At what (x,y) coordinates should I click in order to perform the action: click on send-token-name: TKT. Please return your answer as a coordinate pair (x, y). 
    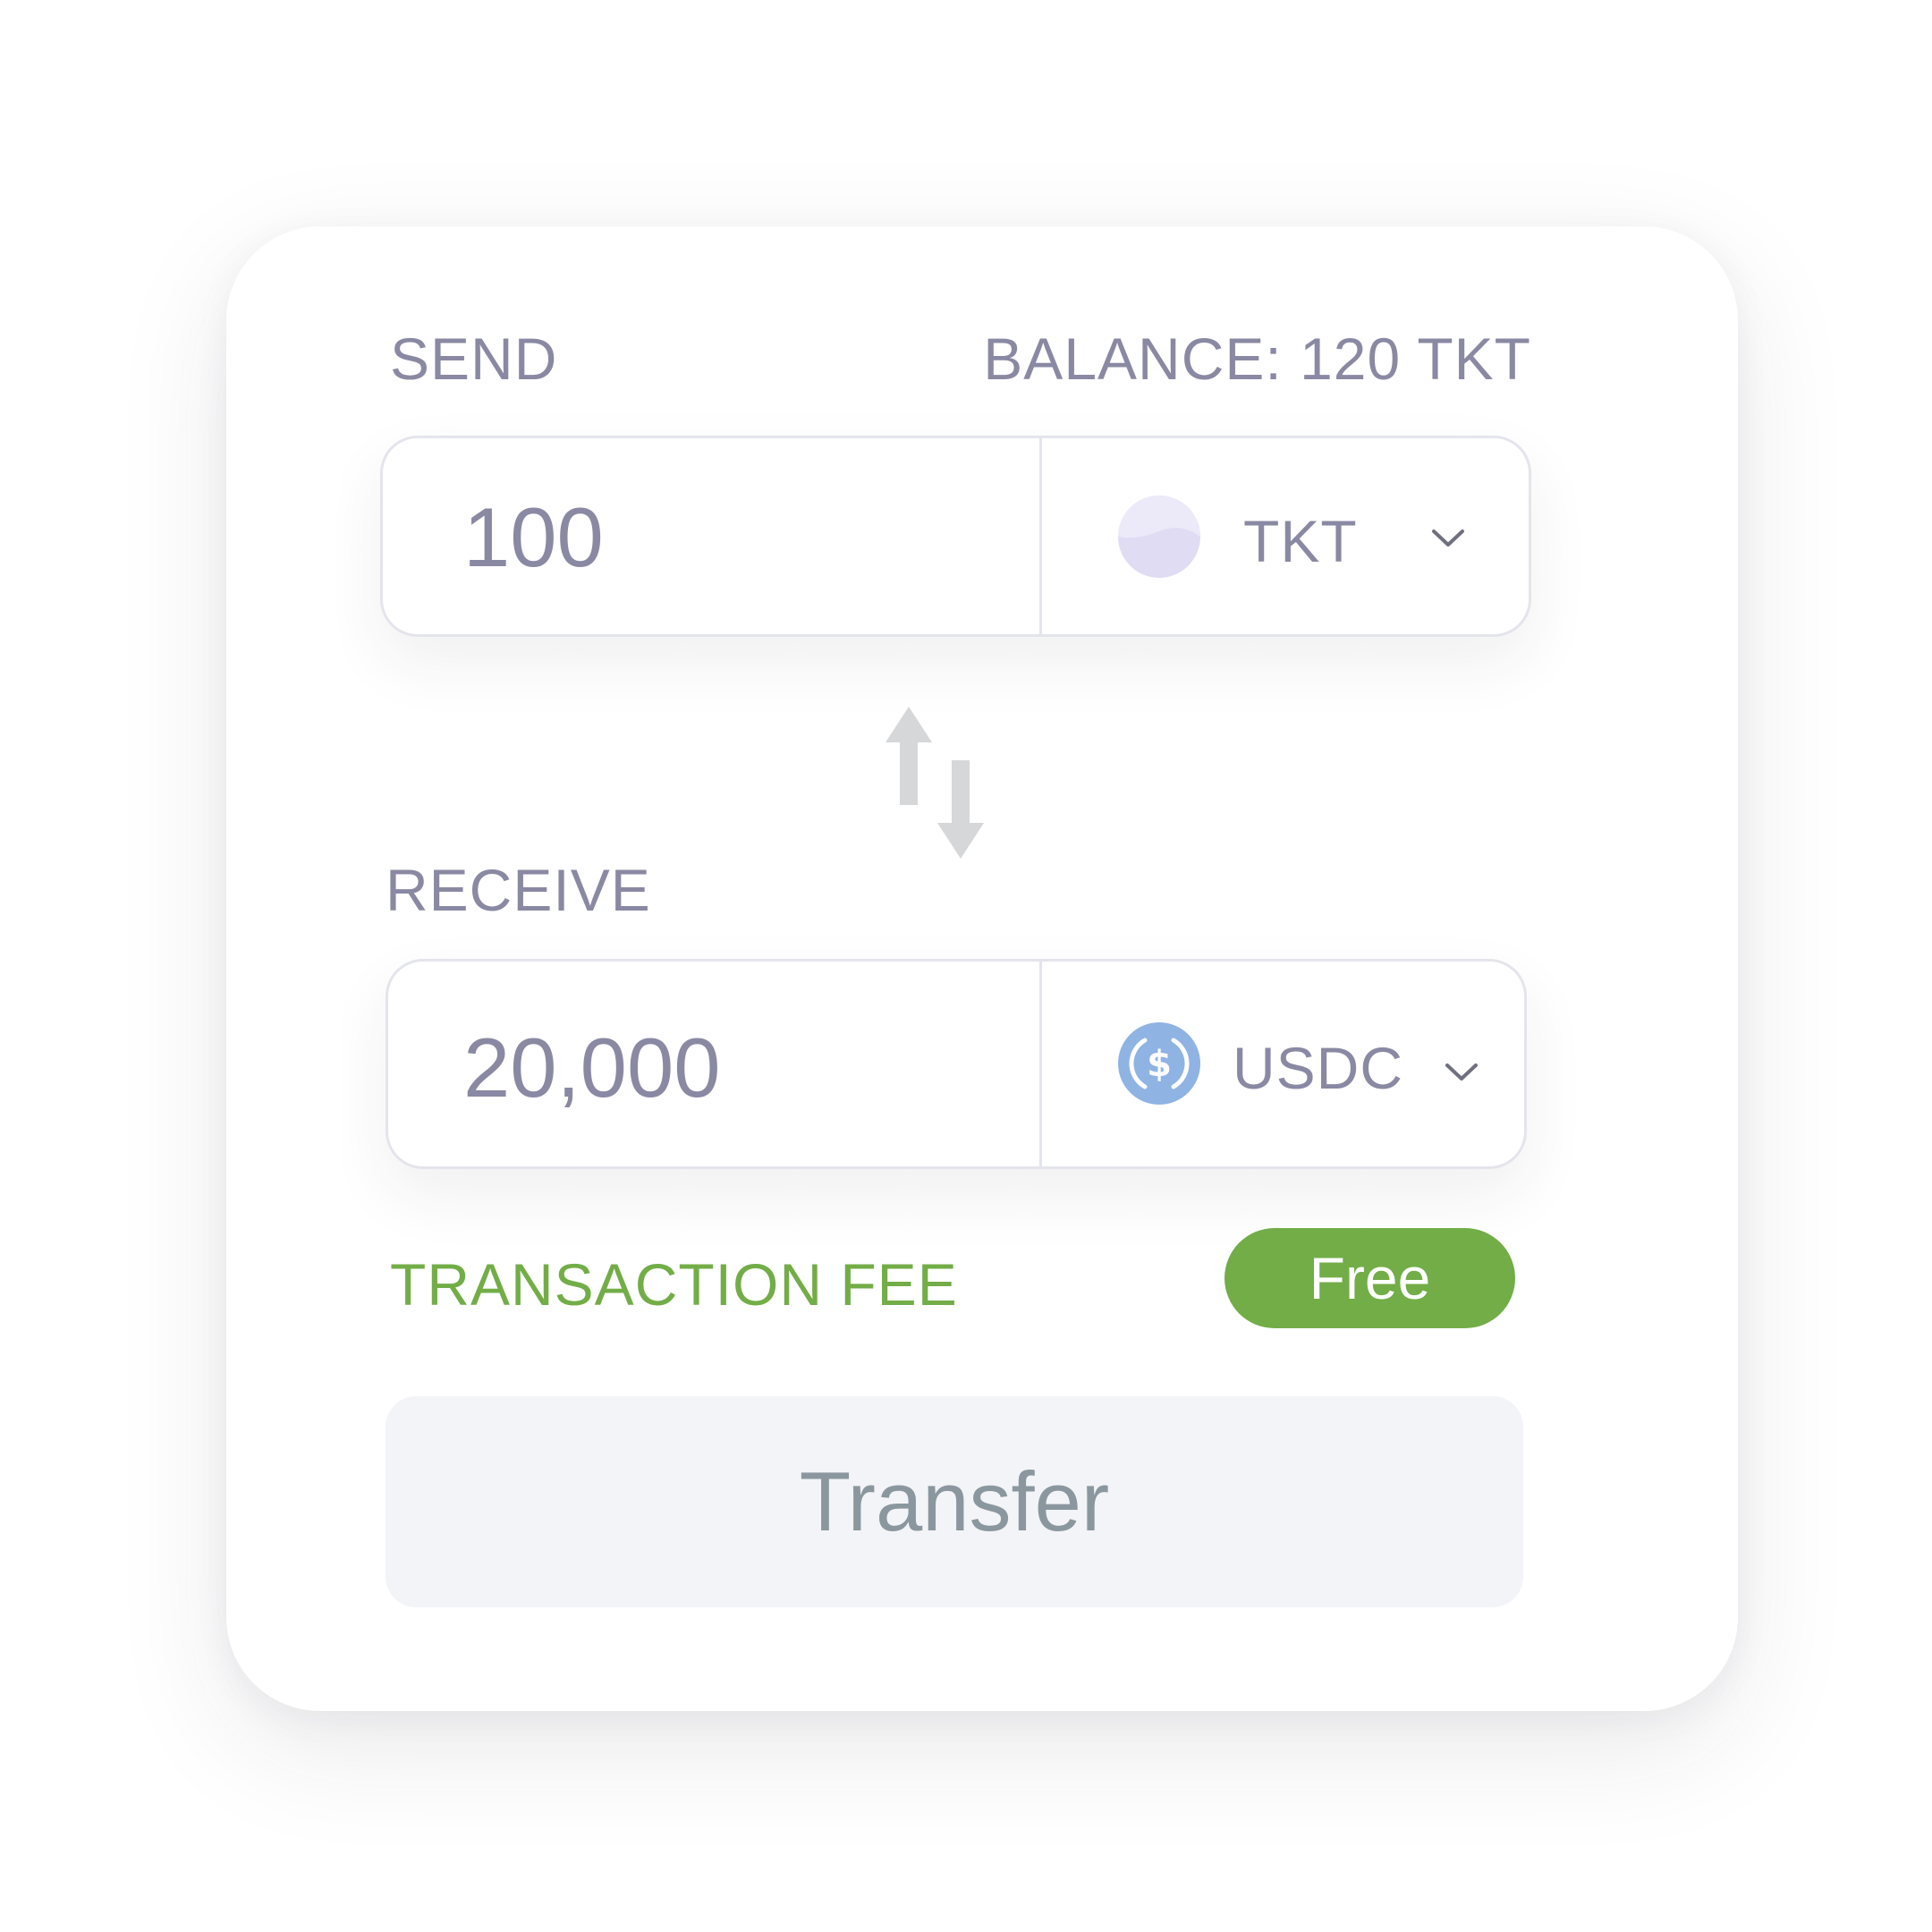
    Looking at the image, I should click on (1300, 541).